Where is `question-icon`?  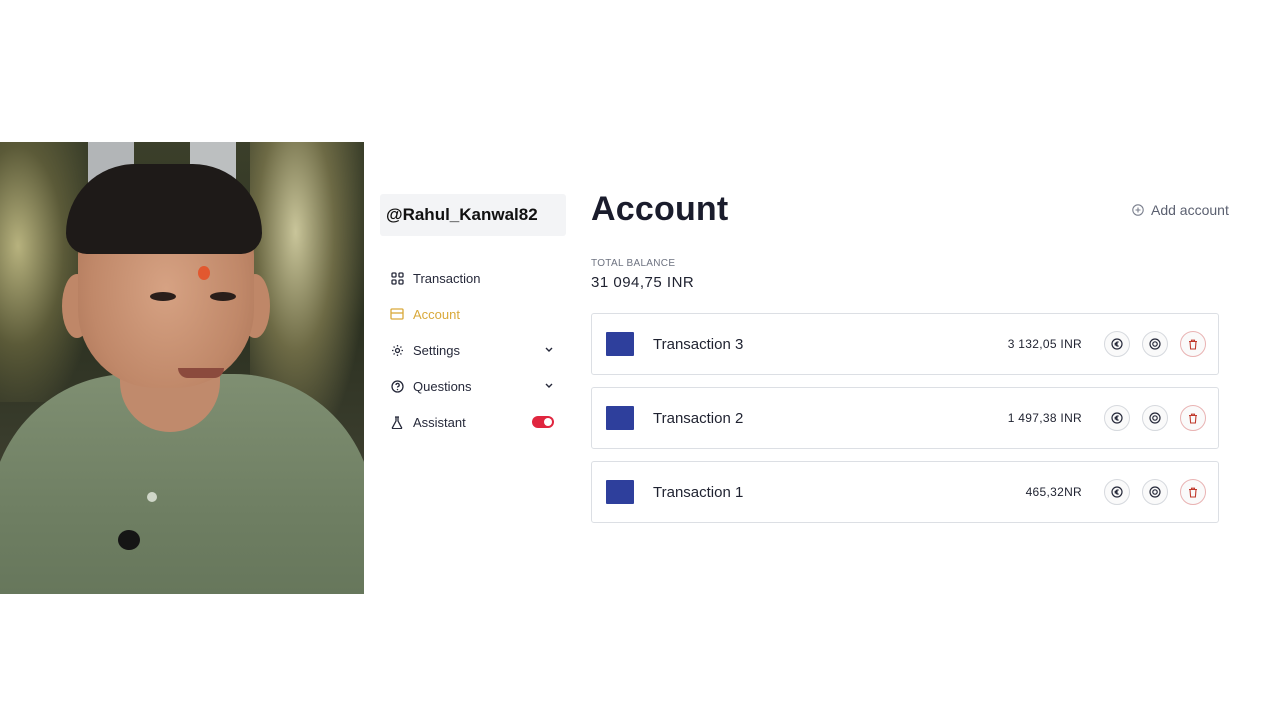 question-icon is located at coordinates (397, 386).